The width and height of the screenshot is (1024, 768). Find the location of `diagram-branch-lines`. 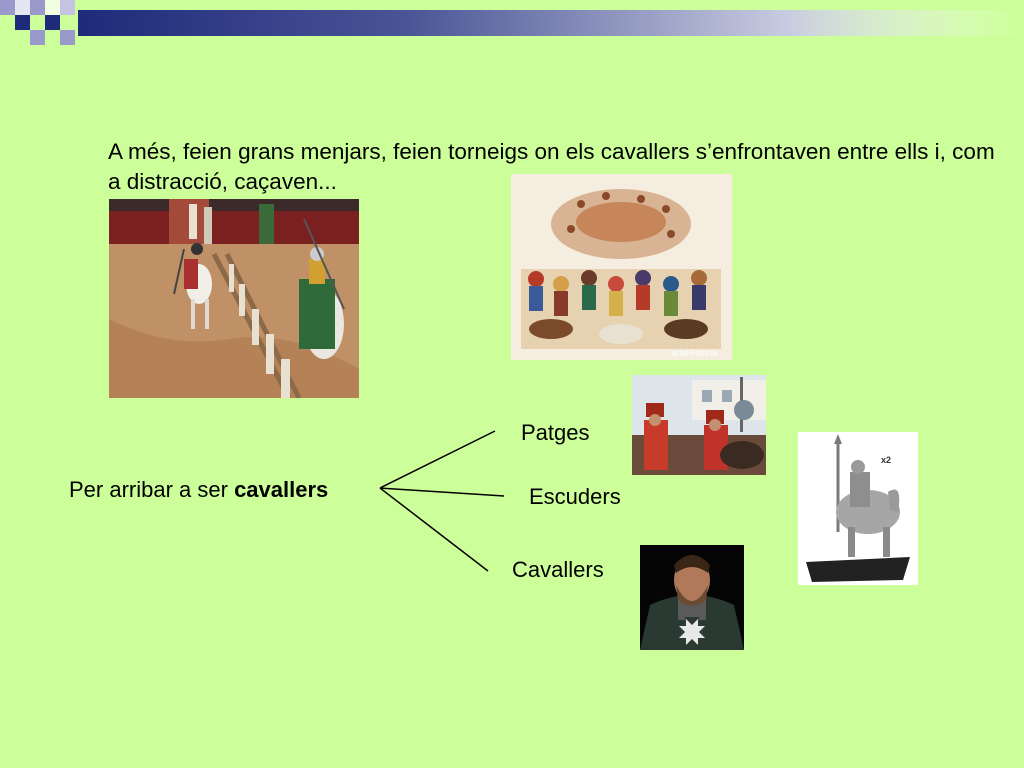

diagram-branch-lines is located at coordinates (442, 501).